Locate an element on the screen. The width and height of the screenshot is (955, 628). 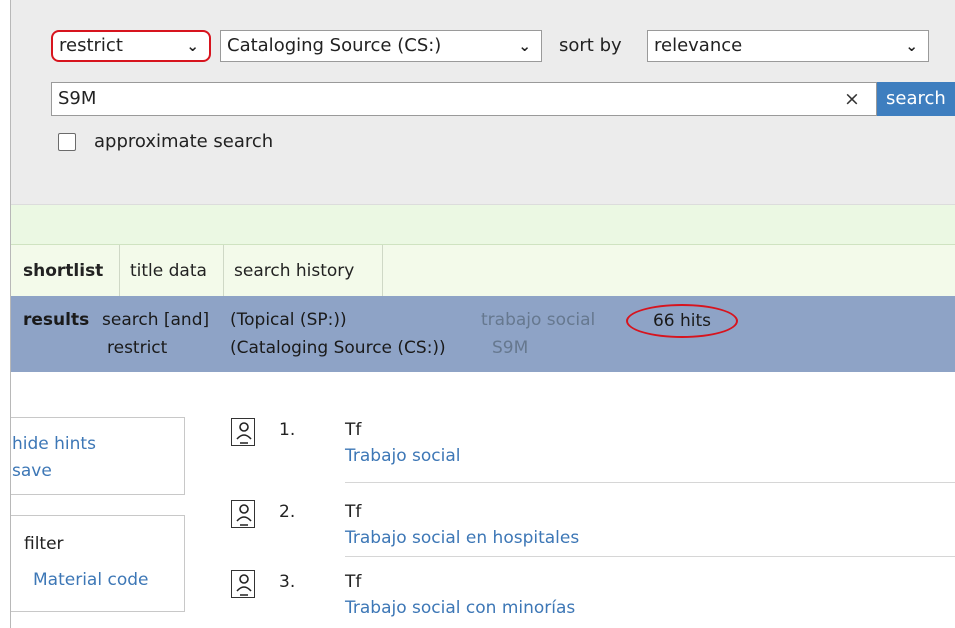
restrict-operator-select: restrict ⌄ is located at coordinates (131, 46).